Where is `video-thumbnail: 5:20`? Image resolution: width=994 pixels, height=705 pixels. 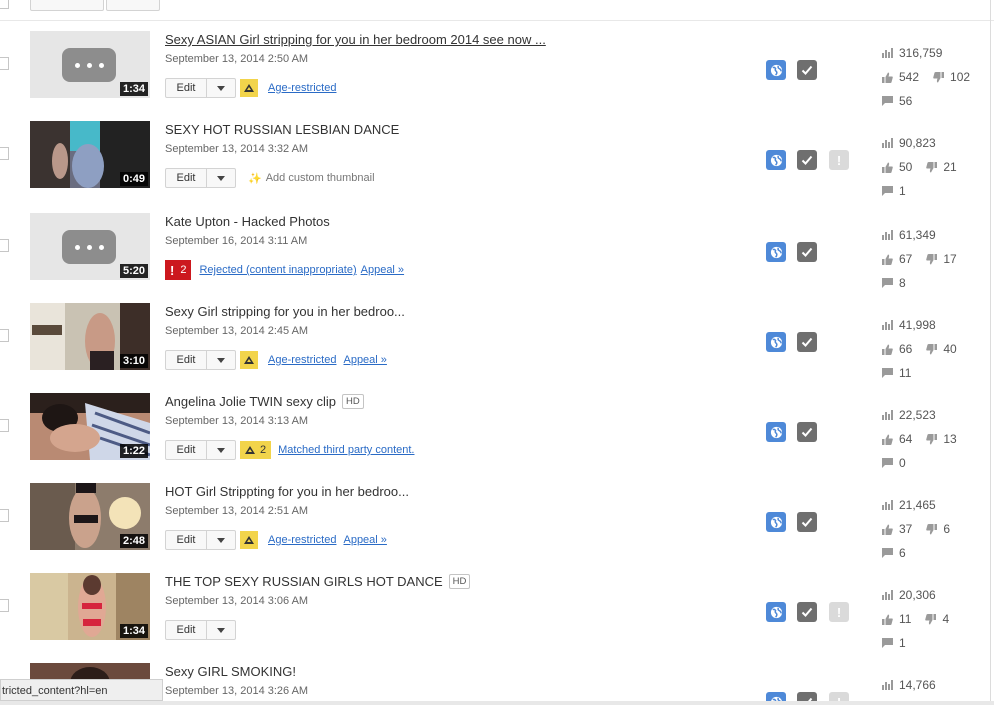 video-thumbnail: 5:20 is located at coordinates (90, 246).